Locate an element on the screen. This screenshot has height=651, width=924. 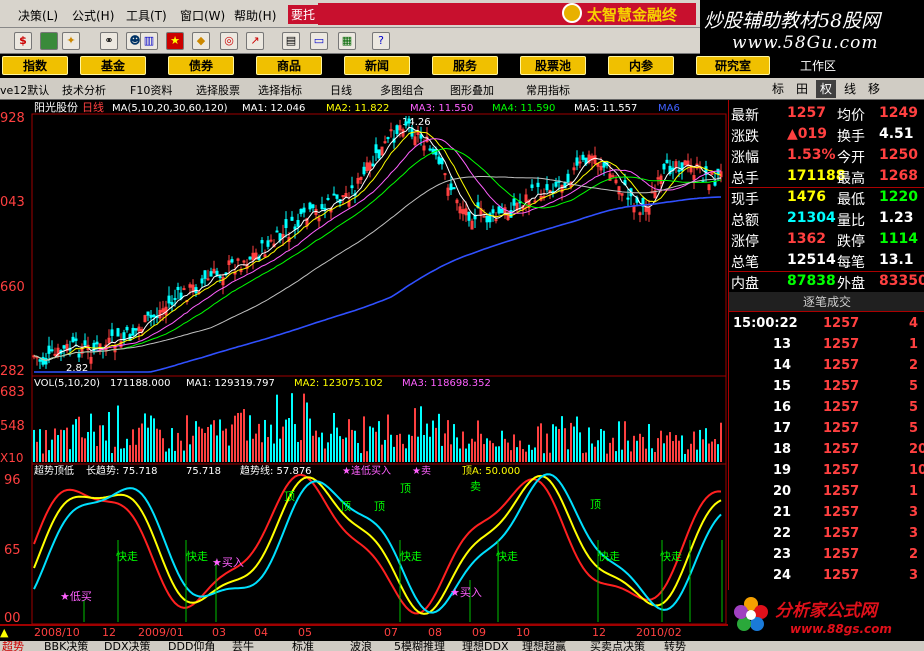
bottom-tab: 超势 is located at coordinates (13, 646).